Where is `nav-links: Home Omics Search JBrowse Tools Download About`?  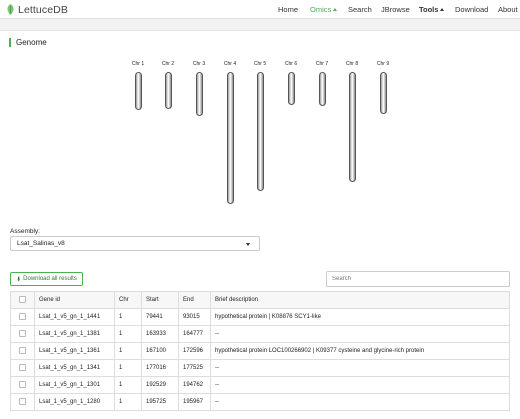
nav-links: Home Omics Search JBrowse Tools Download About is located at coordinates (260, 9).